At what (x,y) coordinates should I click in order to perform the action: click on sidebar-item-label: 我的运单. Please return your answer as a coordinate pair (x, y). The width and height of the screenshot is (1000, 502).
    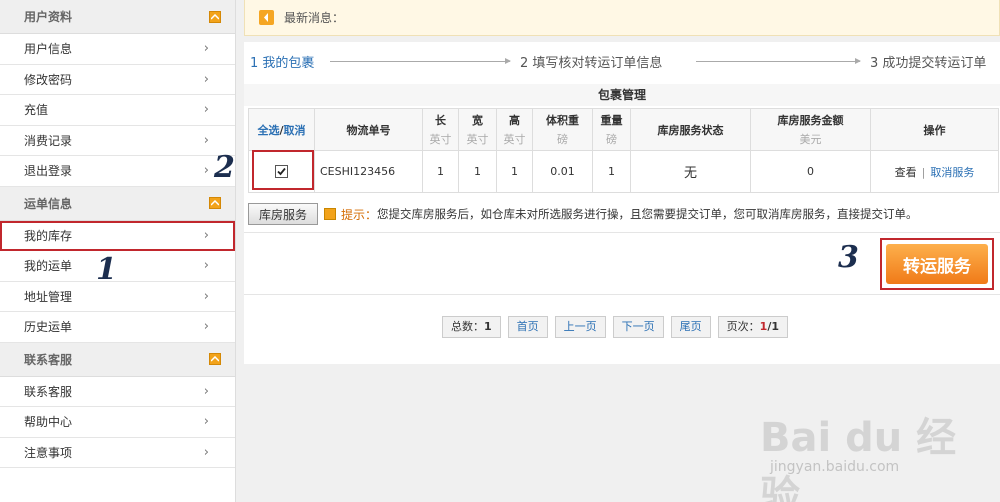
    Looking at the image, I should click on (48, 266).